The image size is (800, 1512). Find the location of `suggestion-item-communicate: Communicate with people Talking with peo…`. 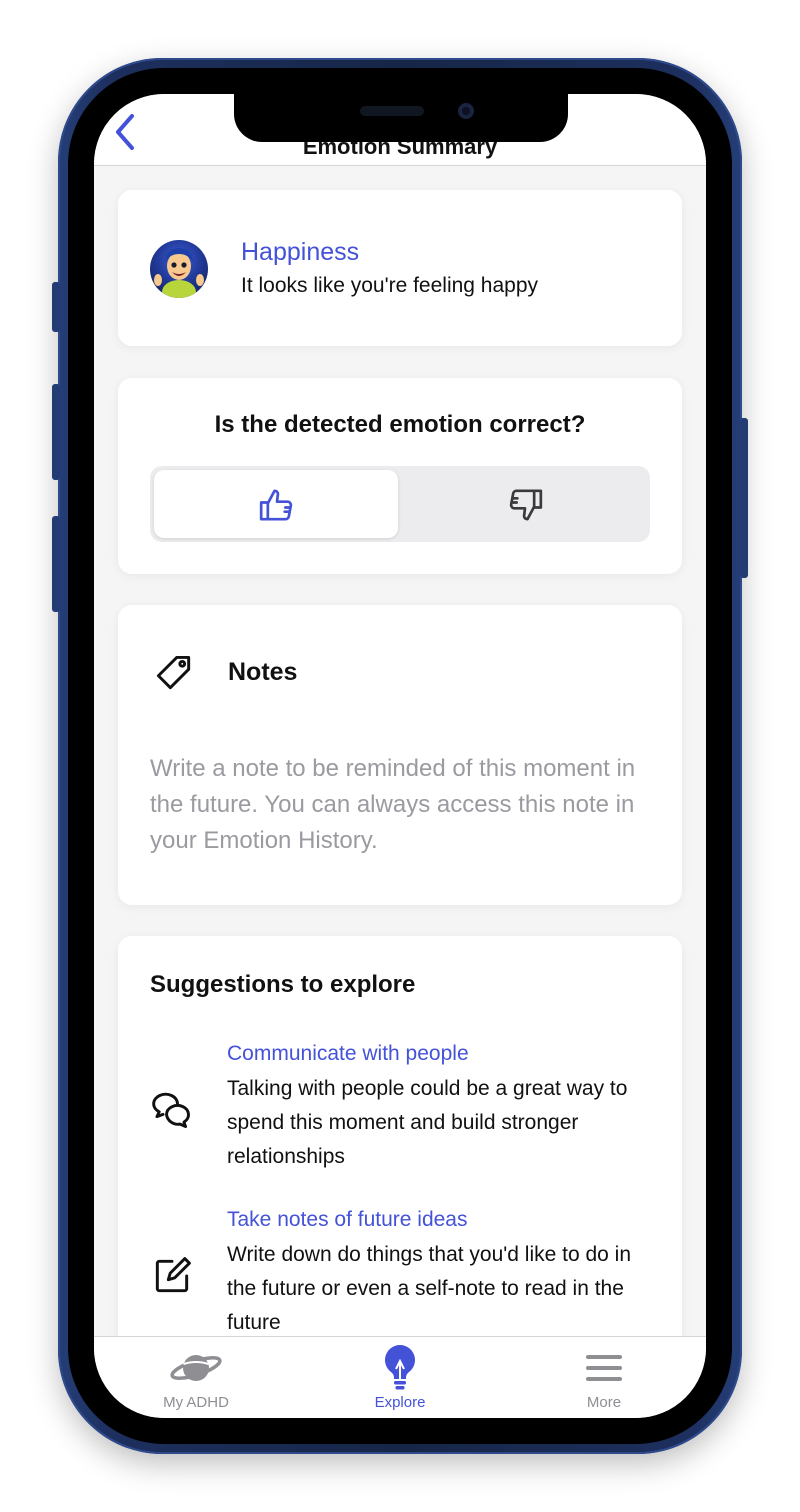

suggestion-item-communicate: Communicate with people Talking with peo… is located at coordinates (400, 1120).